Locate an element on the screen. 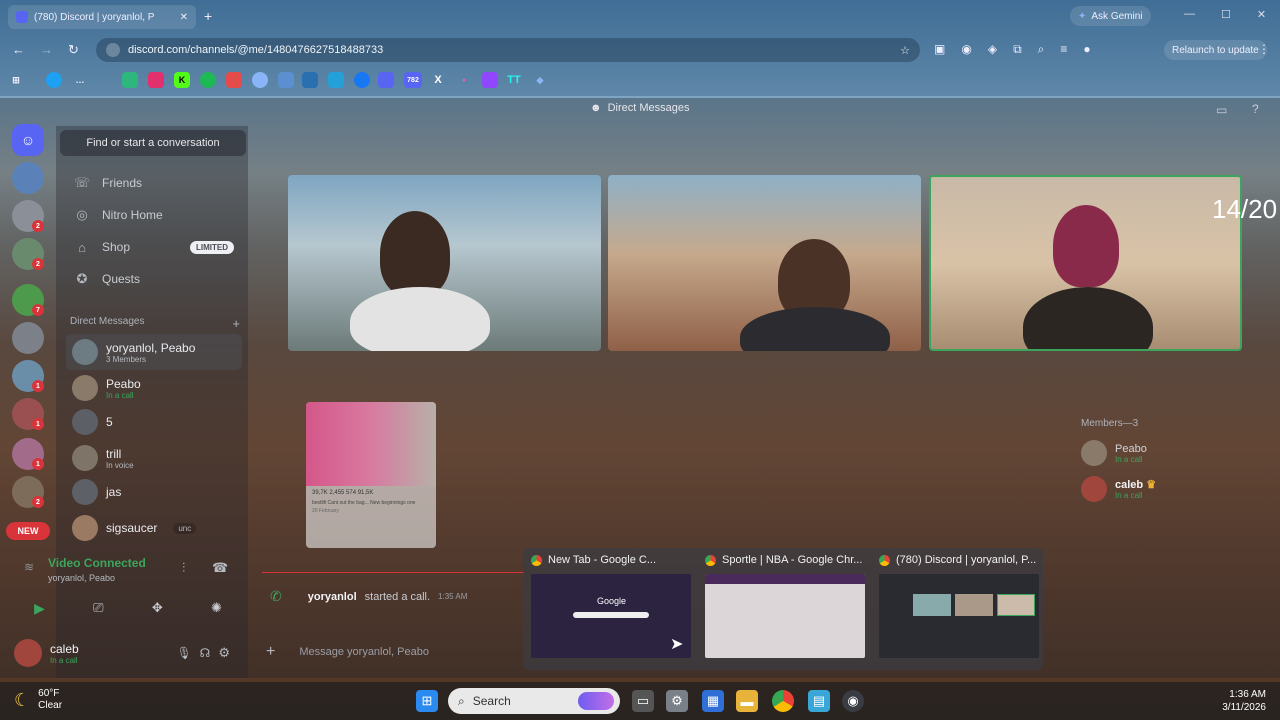 The height and width of the screenshot is (720, 1280). task-view-icon: ▭ is located at coordinates (643, 701).